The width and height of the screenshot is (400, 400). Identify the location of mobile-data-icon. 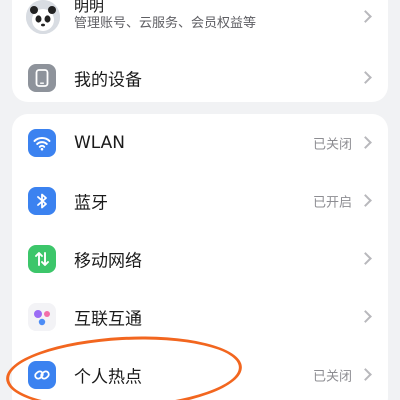
(42, 259).